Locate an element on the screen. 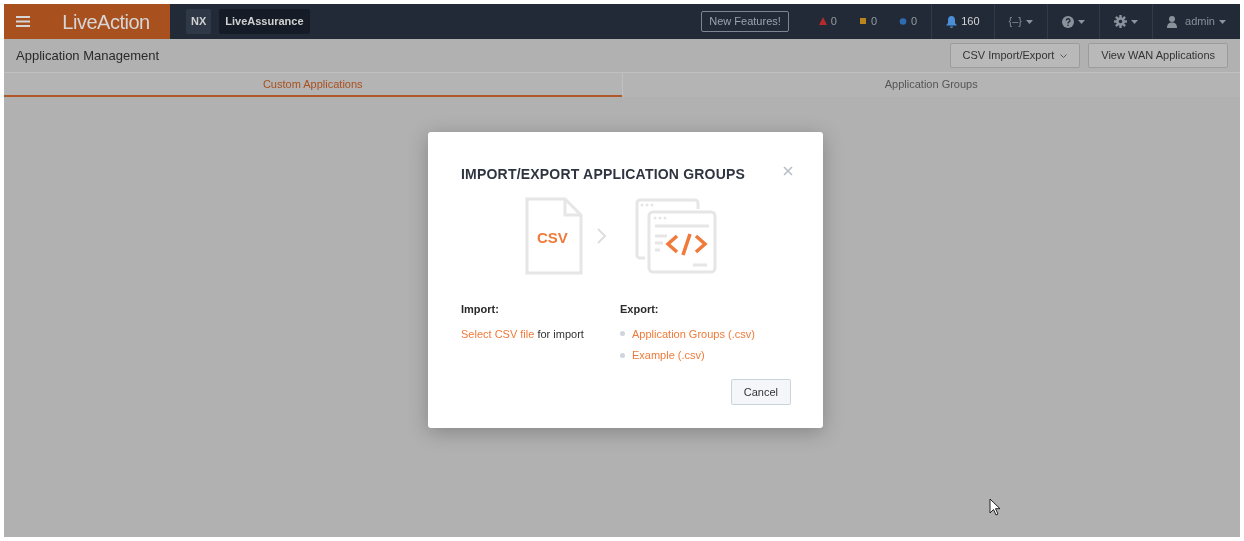  dropdown-button: CSV Import/Export is located at coordinates (1015, 55).